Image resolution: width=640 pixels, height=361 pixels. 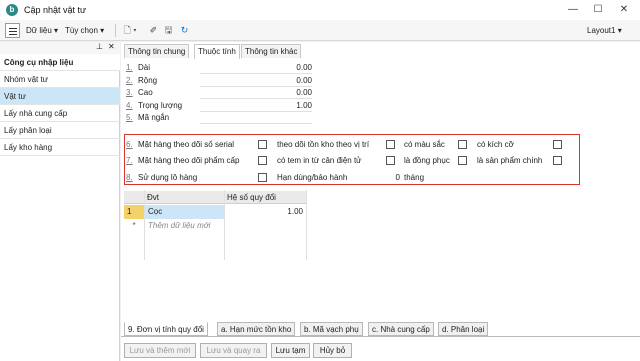 What do you see at coordinates (129, 117) in the screenshot?
I see `field-number: 5.` at bounding box center [129, 117].